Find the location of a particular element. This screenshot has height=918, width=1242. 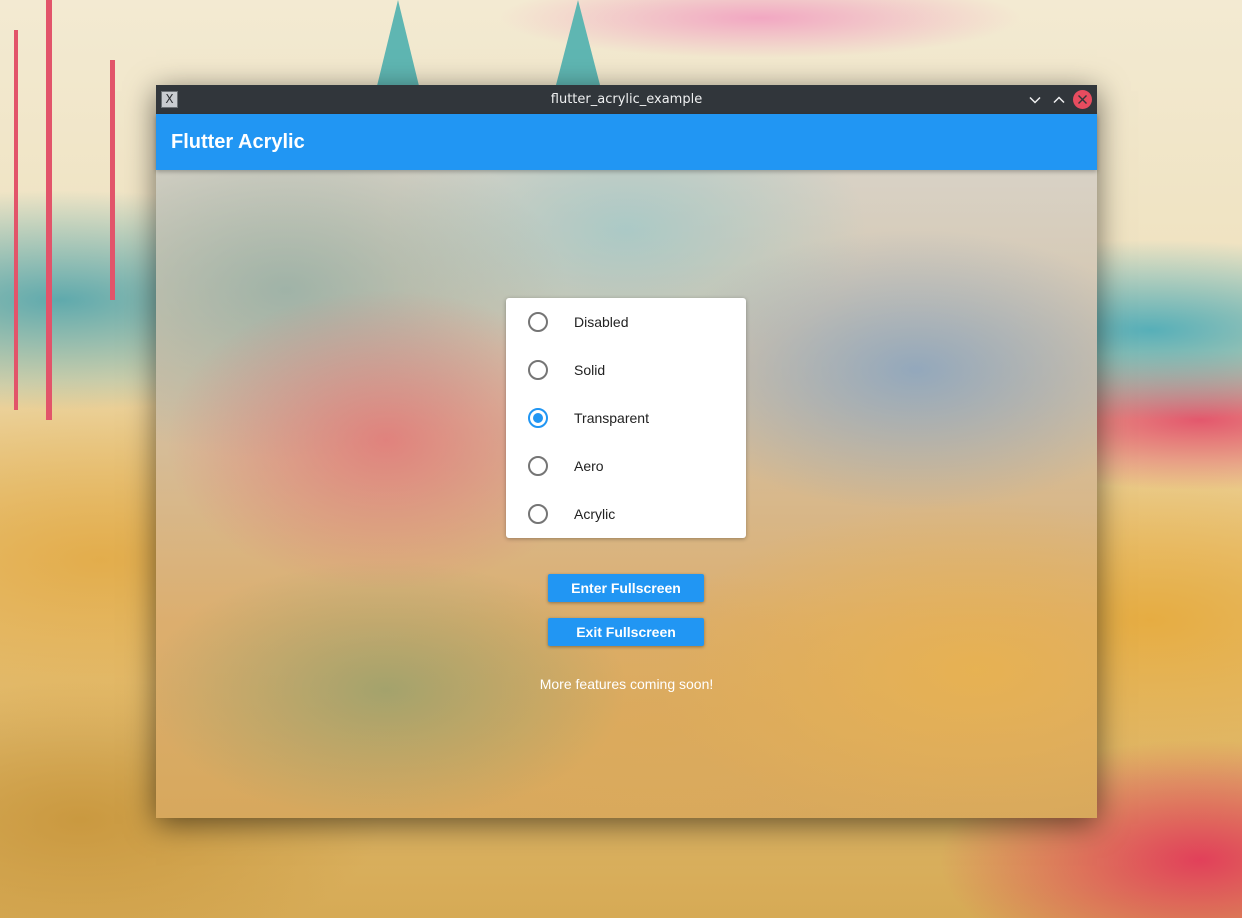

chevron-down-icon is located at coordinates (1034, 100).